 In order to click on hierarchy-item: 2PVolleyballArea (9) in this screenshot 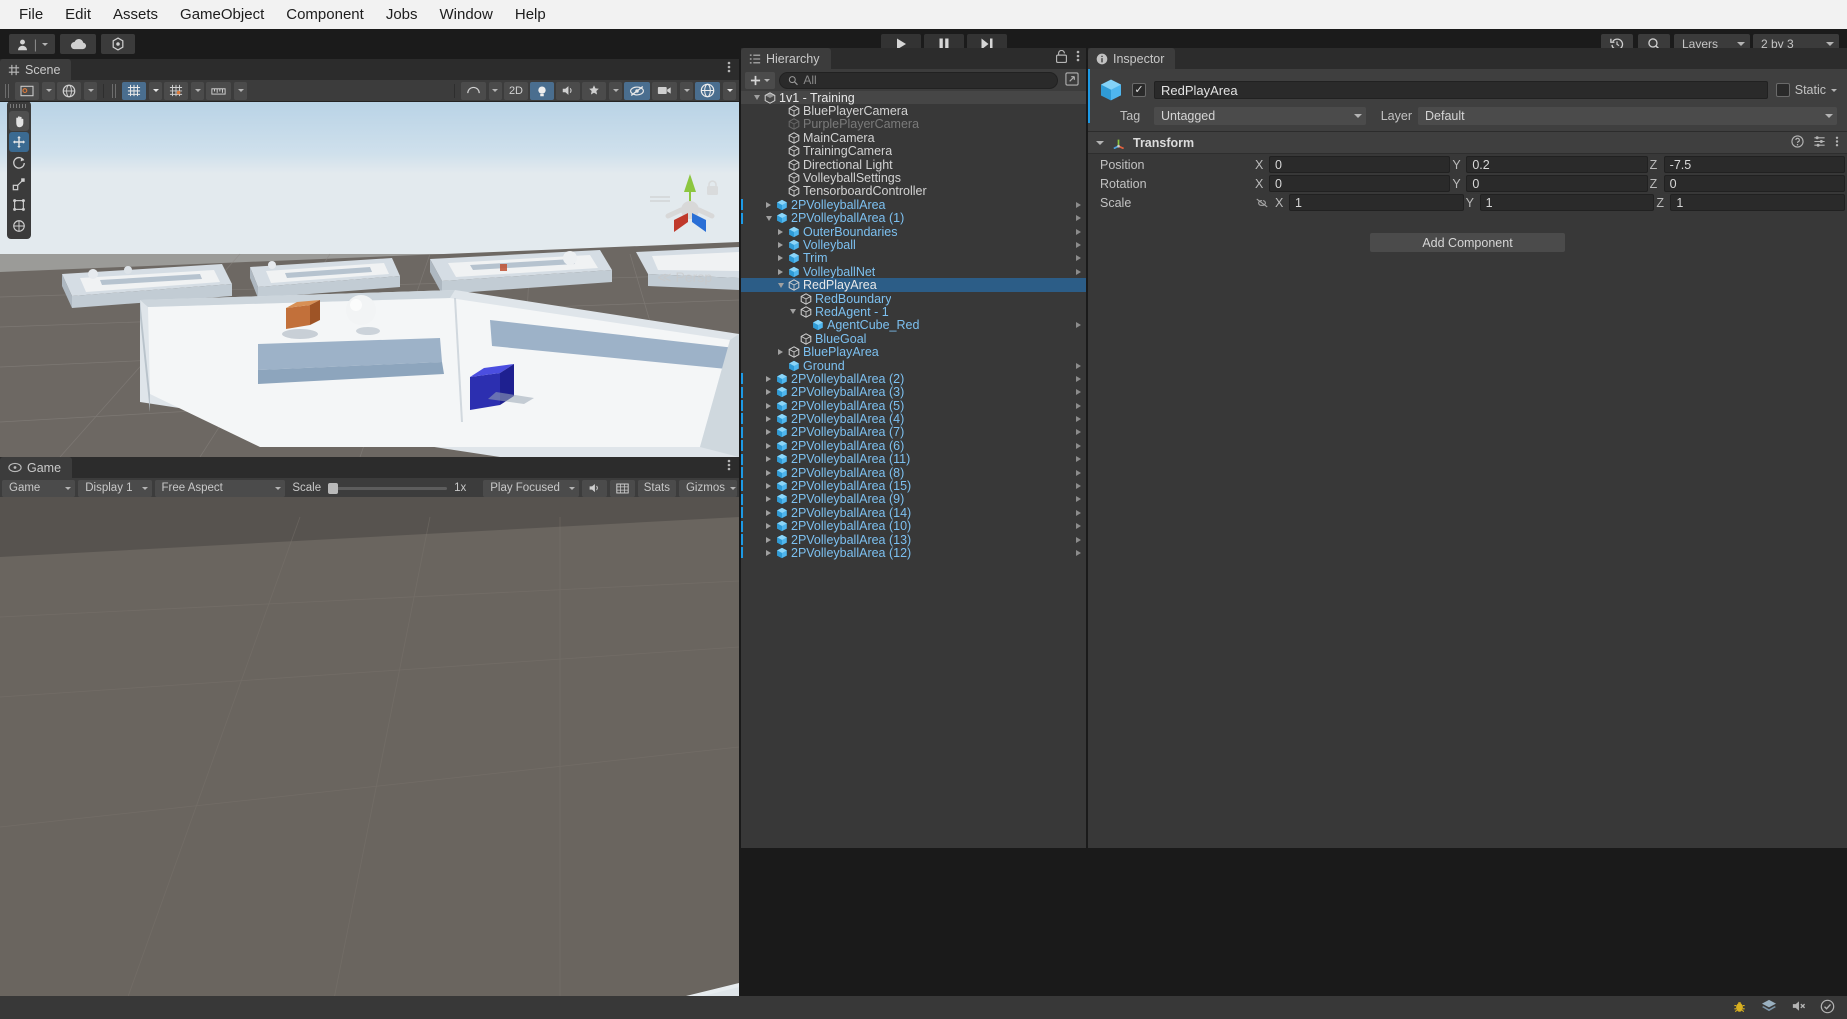, I will do `click(913, 499)`.